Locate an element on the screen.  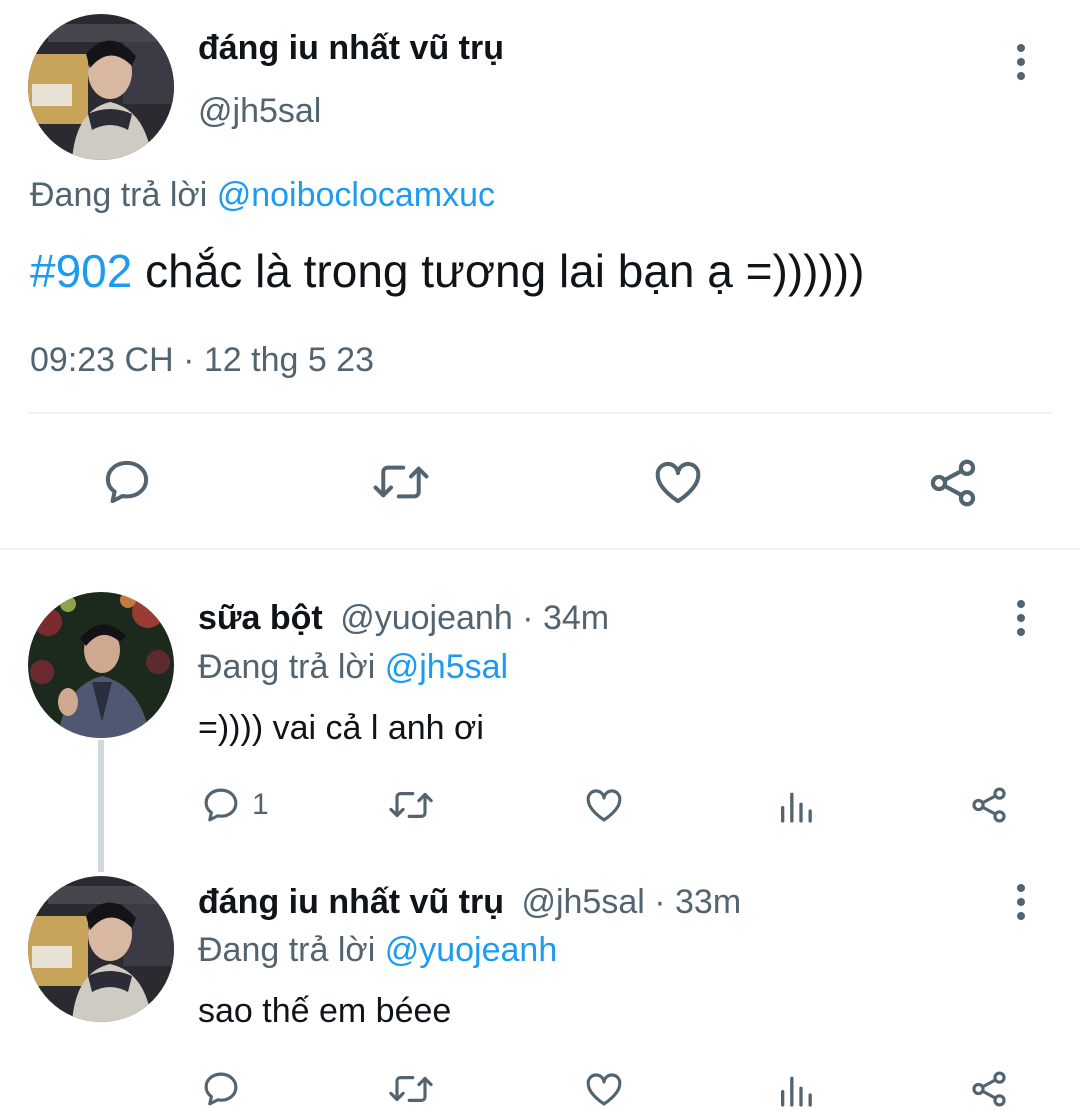
replying-to-link: @noiboclocamxuc is located at coordinates (356, 195).